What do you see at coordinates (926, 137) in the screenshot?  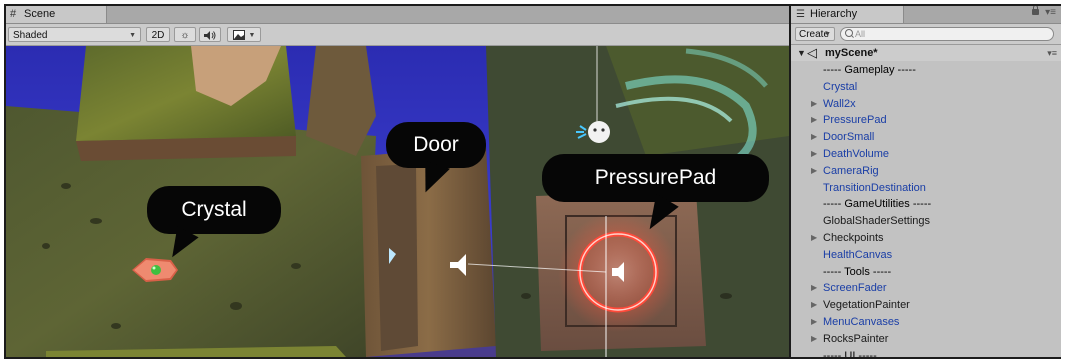 I see `hierarchy-item: ▶ DoorSmall` at bounding box center [926, 137].